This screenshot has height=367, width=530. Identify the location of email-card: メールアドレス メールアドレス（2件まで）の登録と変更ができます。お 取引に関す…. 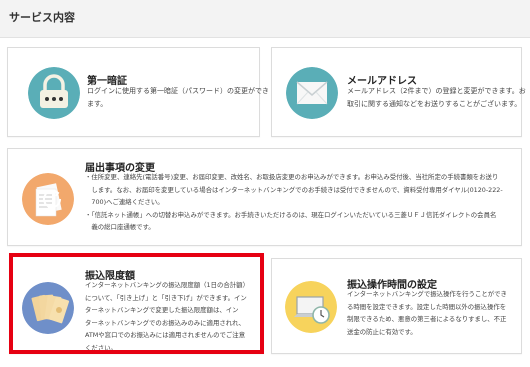
(398, 92).